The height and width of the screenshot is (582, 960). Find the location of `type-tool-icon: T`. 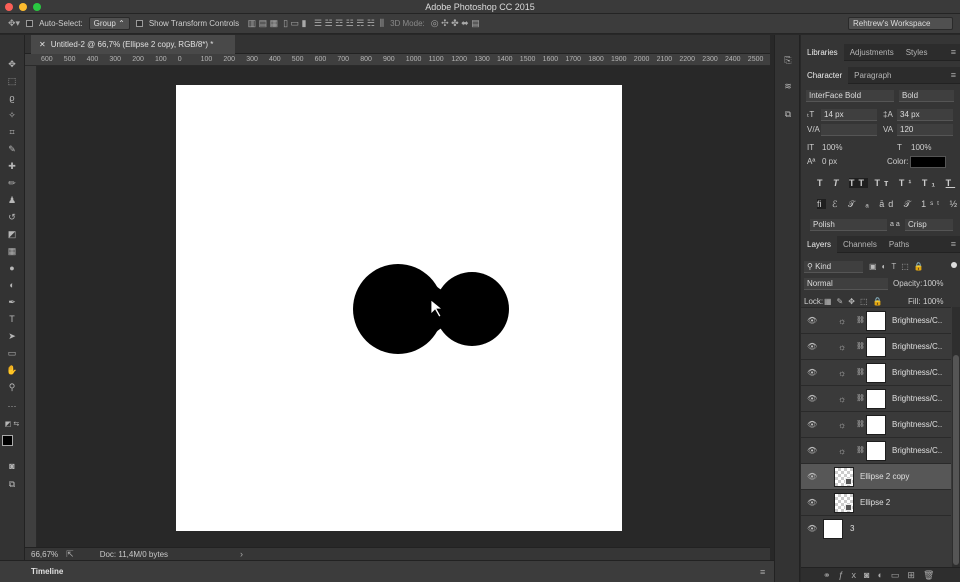

type-tool-icon: T is located at coordinates (12, 319).